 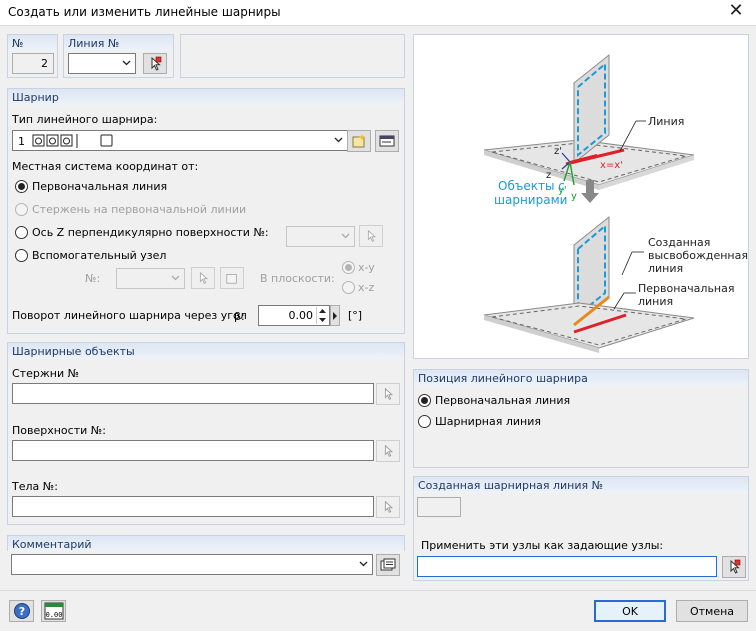 I want to click on coord-system-label: Местная система координат от:, so click(x=105, y=166).